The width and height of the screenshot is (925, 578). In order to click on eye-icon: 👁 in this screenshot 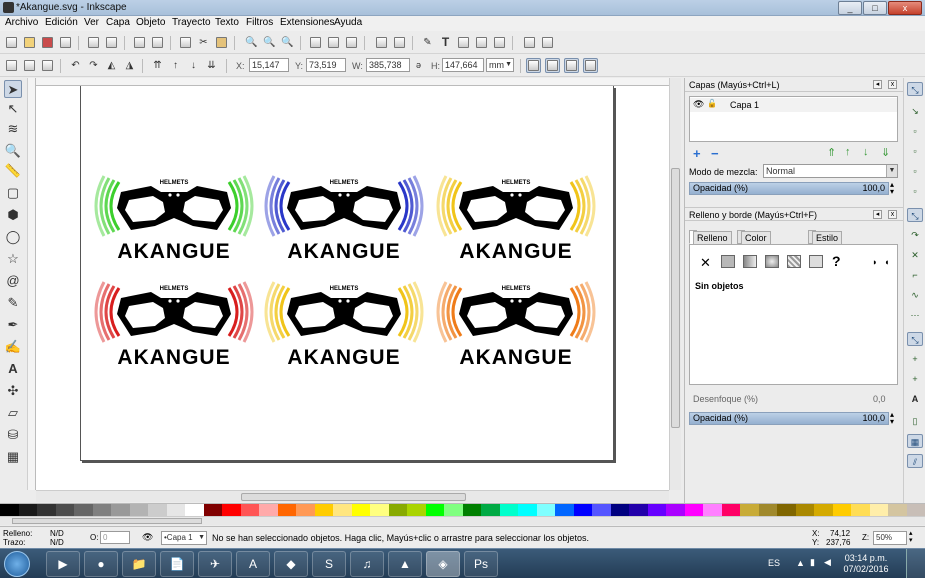, I will do `click(698, 104)`.